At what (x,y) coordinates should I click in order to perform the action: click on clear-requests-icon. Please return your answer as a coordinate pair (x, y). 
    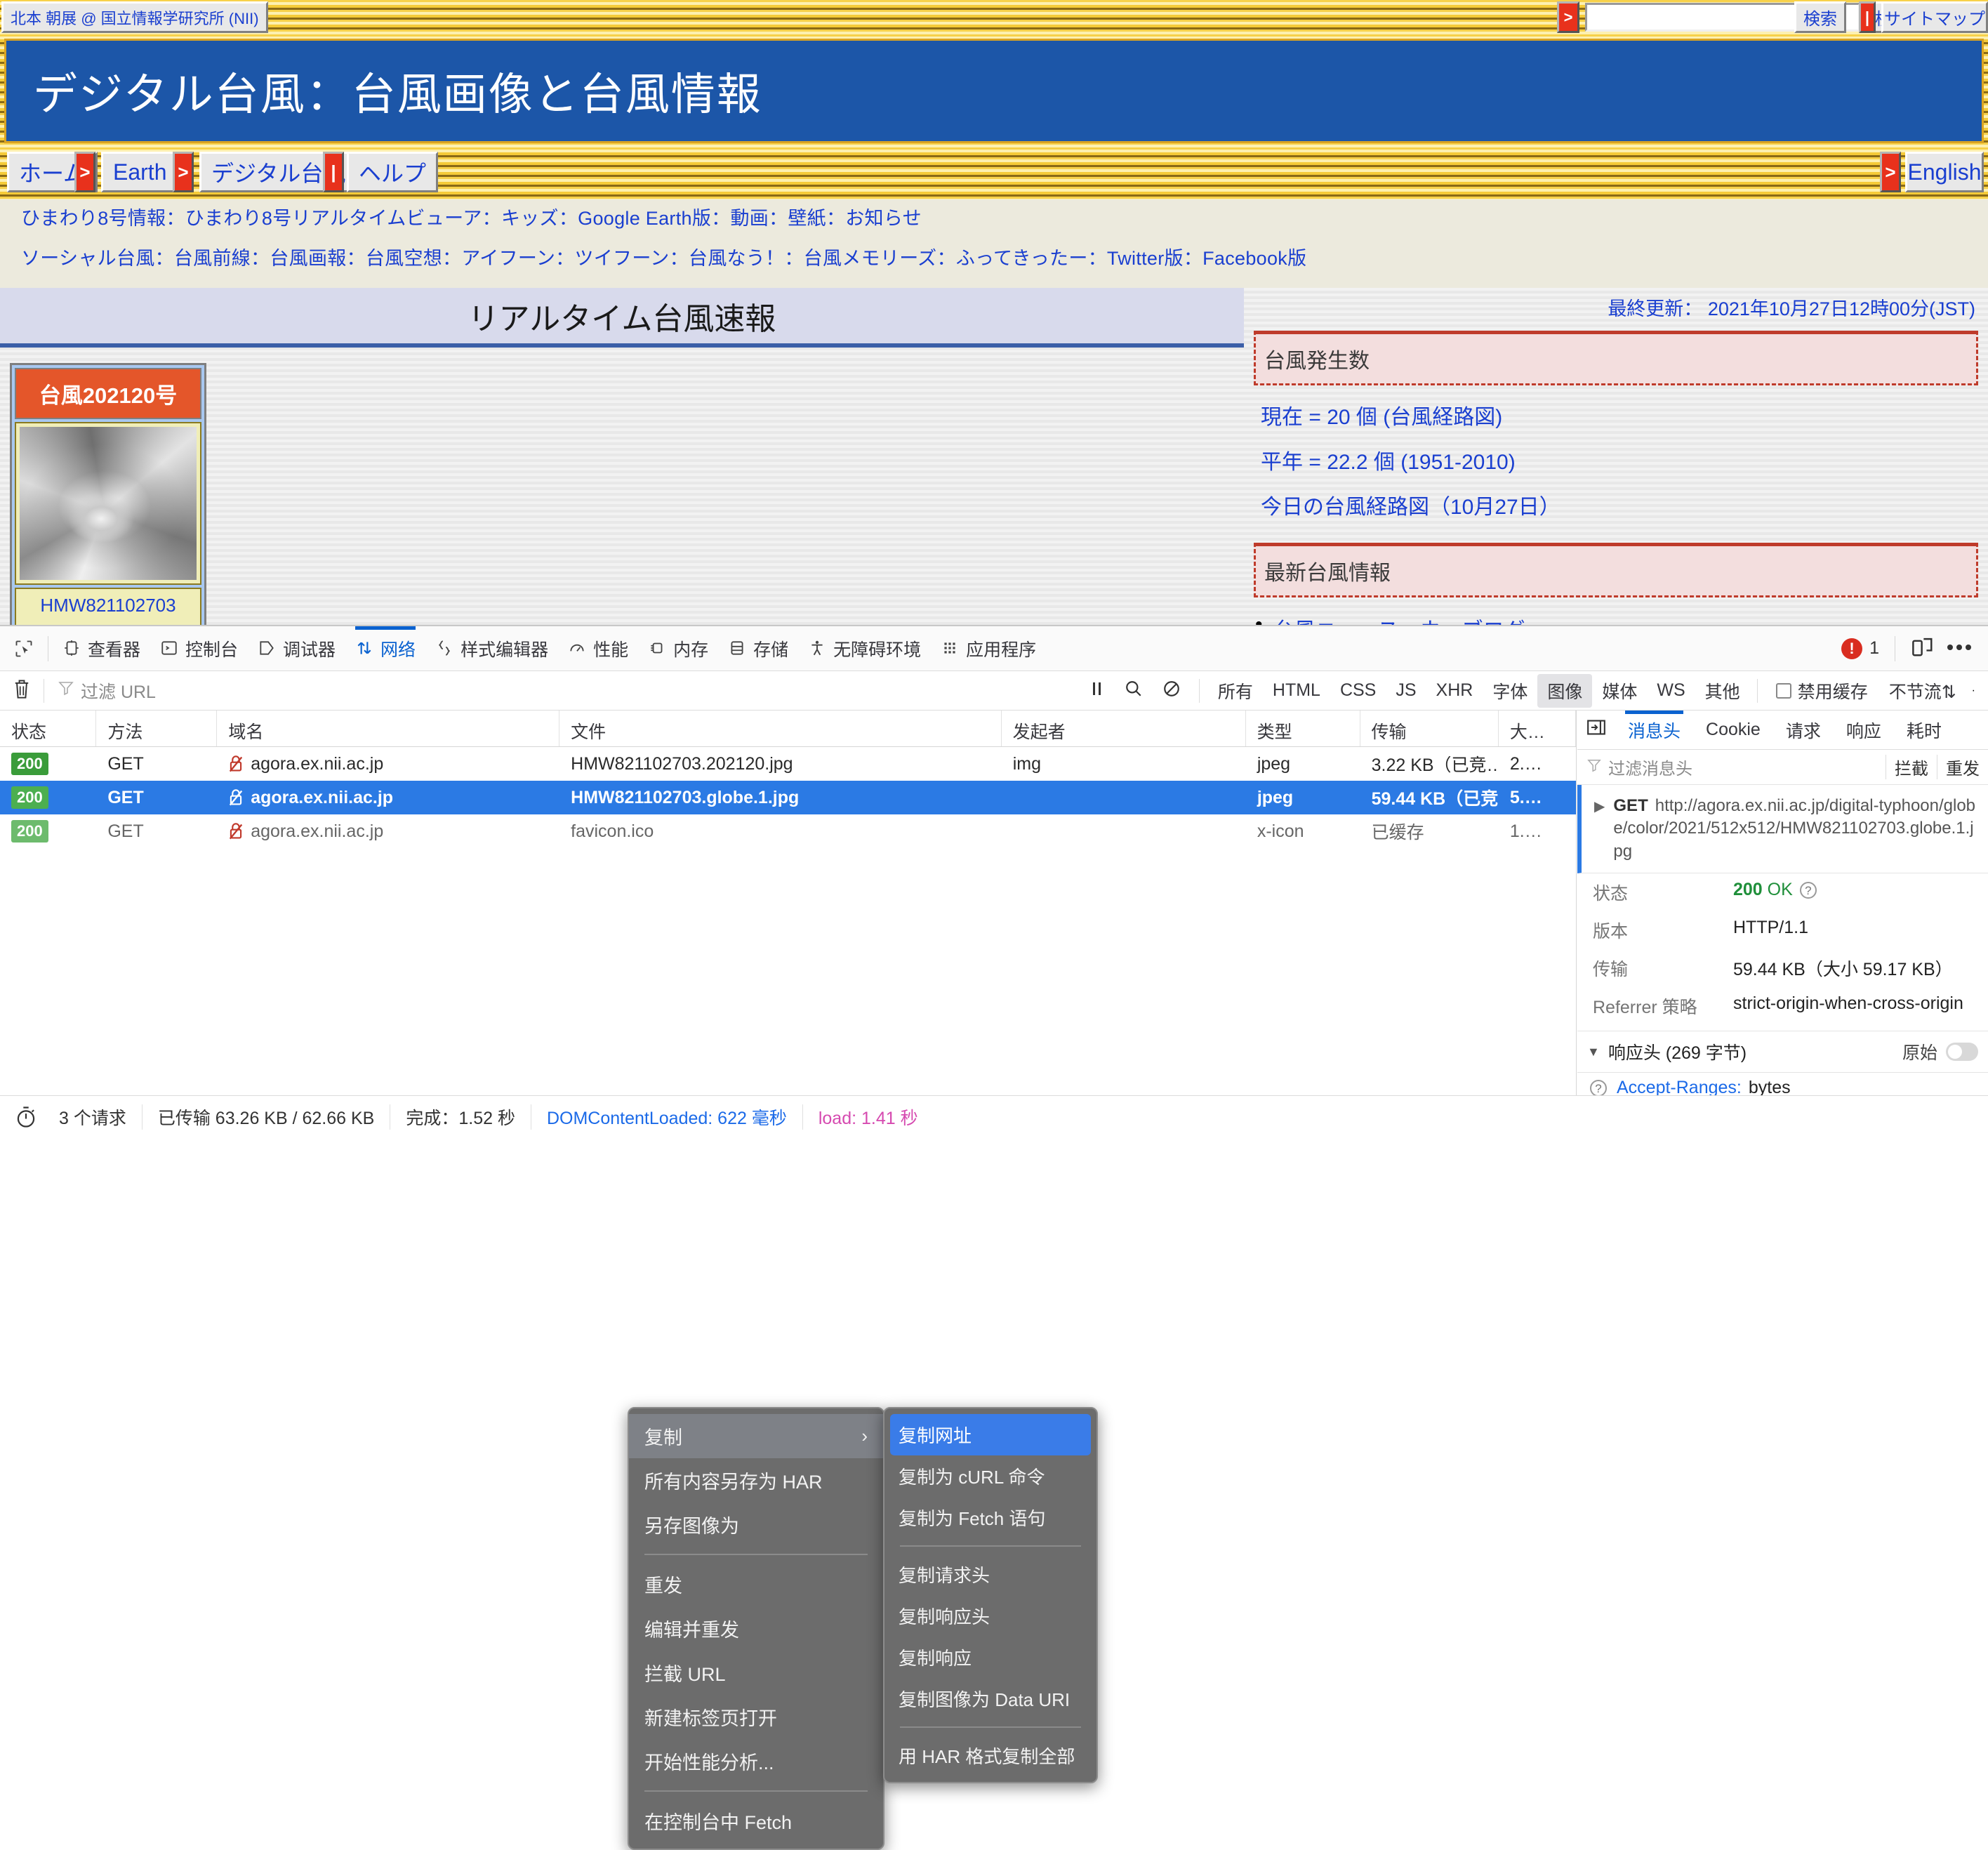
    Looking at the image, I should click on (22, 690).